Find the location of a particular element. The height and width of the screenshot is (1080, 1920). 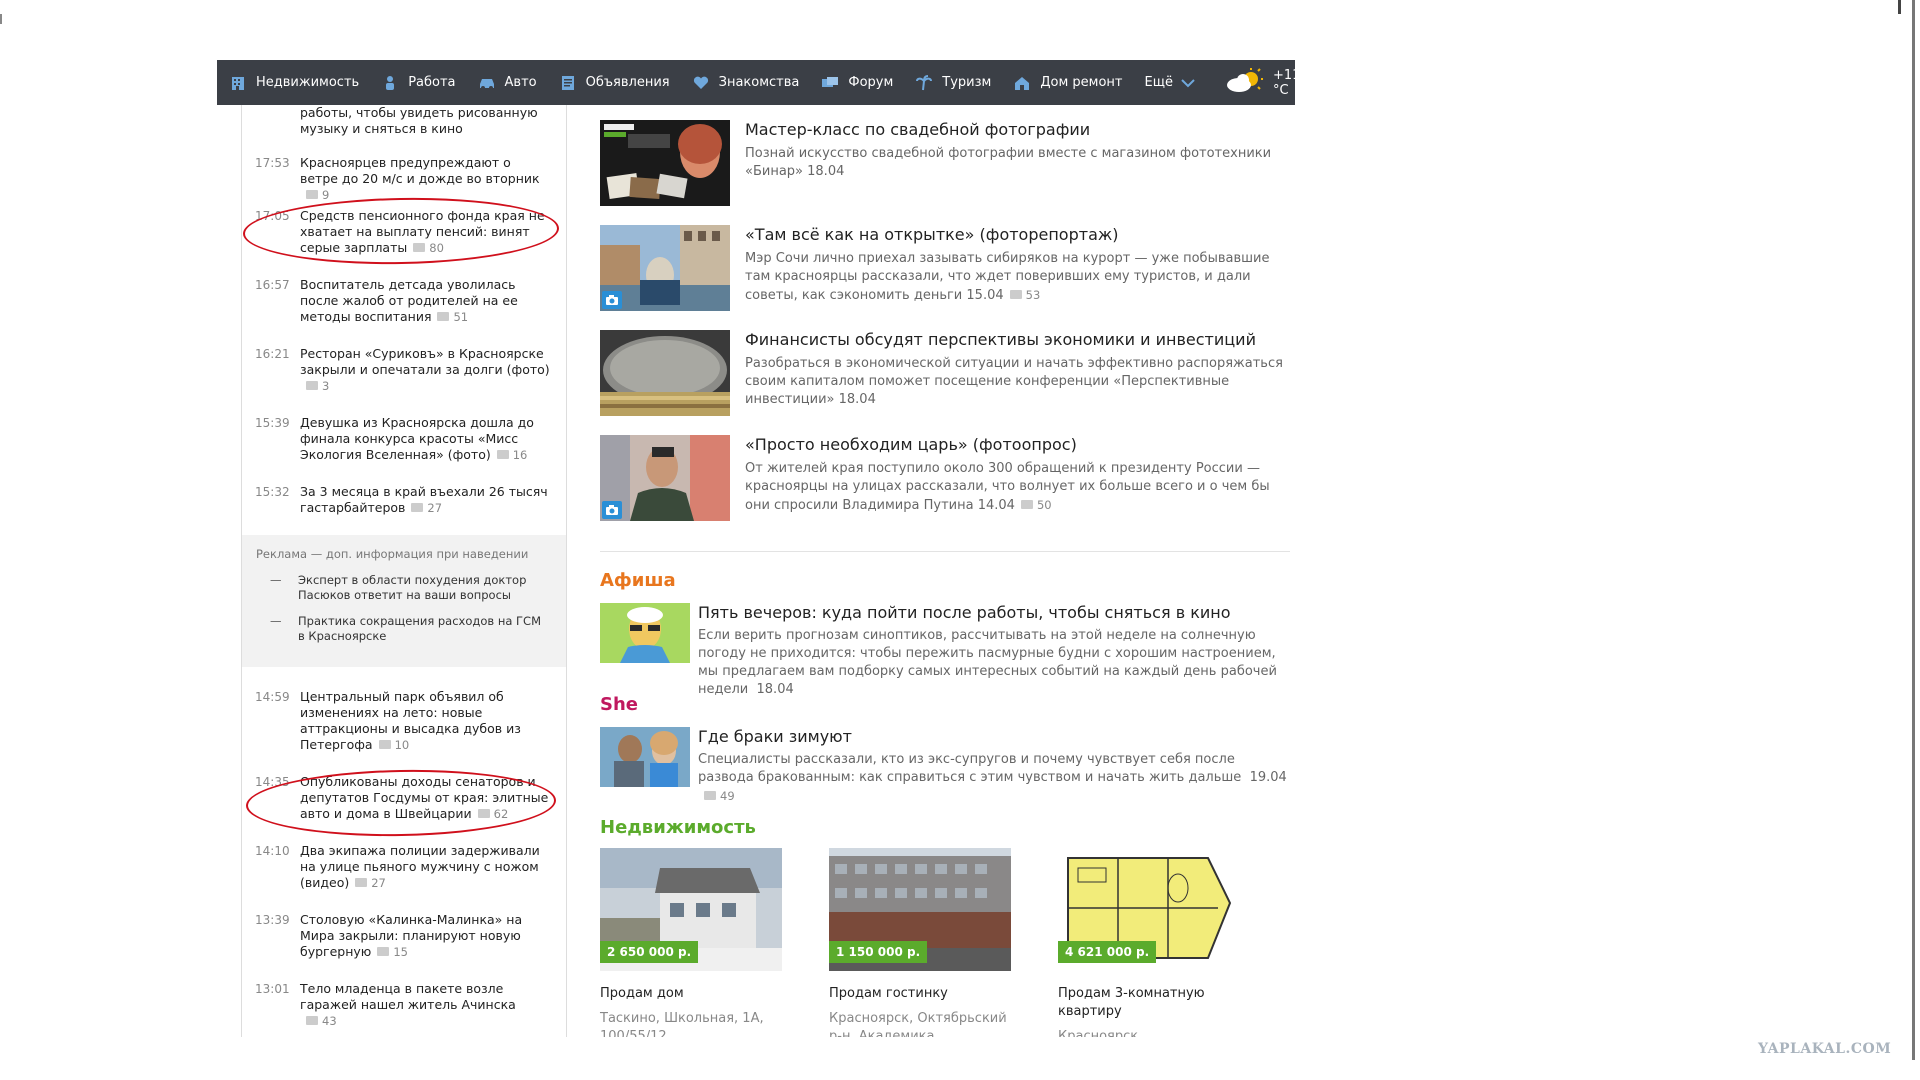

realty-title: Продам 3-комнатную квартиру is located at coordinates (1131, 1002).